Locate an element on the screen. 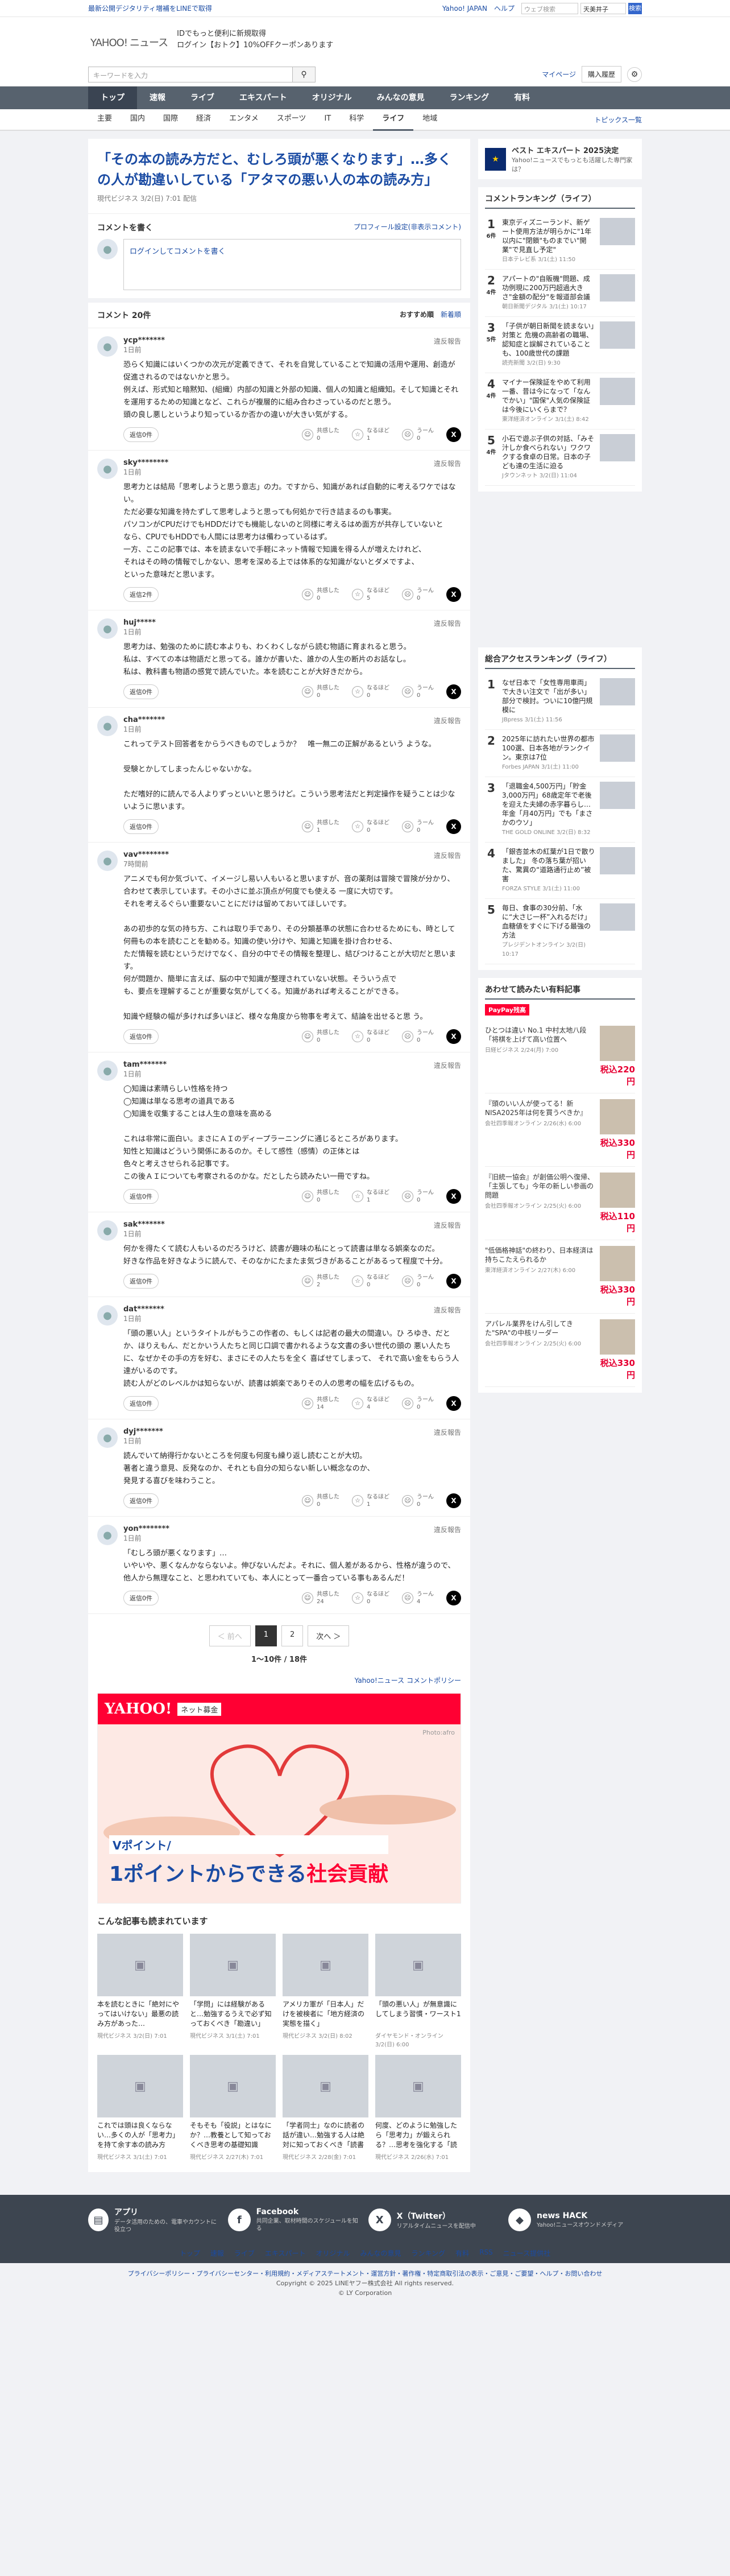 This screenshot has width=730, height=2576. gnav-flash: 速報 is located at coordinates (157, 98).